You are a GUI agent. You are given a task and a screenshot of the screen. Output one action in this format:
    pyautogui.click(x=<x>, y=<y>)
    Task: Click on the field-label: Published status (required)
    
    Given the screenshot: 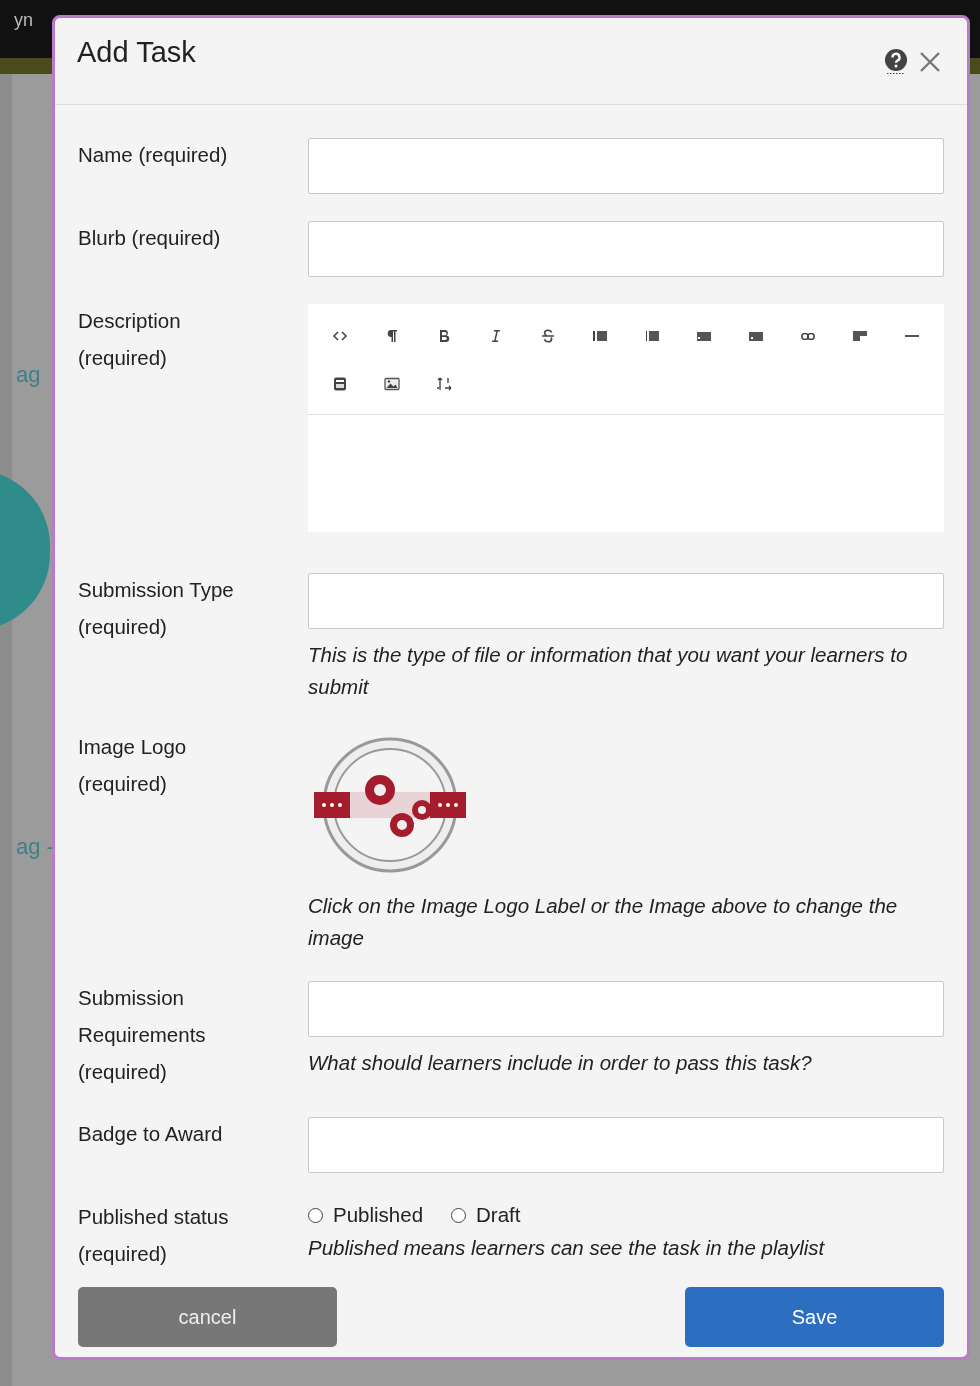 What is the action you would take?
    pyautogui.click(x=154, y=1235)
    